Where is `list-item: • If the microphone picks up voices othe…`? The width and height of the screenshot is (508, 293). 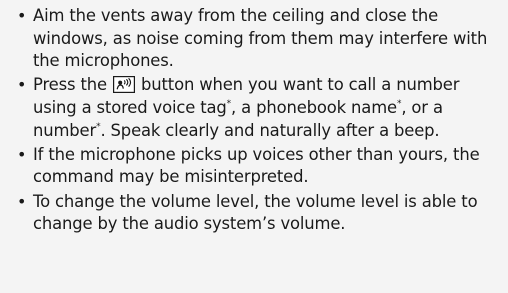 list-item: • If the microphone picks up voices othe… is located at coordinates (260, 166).